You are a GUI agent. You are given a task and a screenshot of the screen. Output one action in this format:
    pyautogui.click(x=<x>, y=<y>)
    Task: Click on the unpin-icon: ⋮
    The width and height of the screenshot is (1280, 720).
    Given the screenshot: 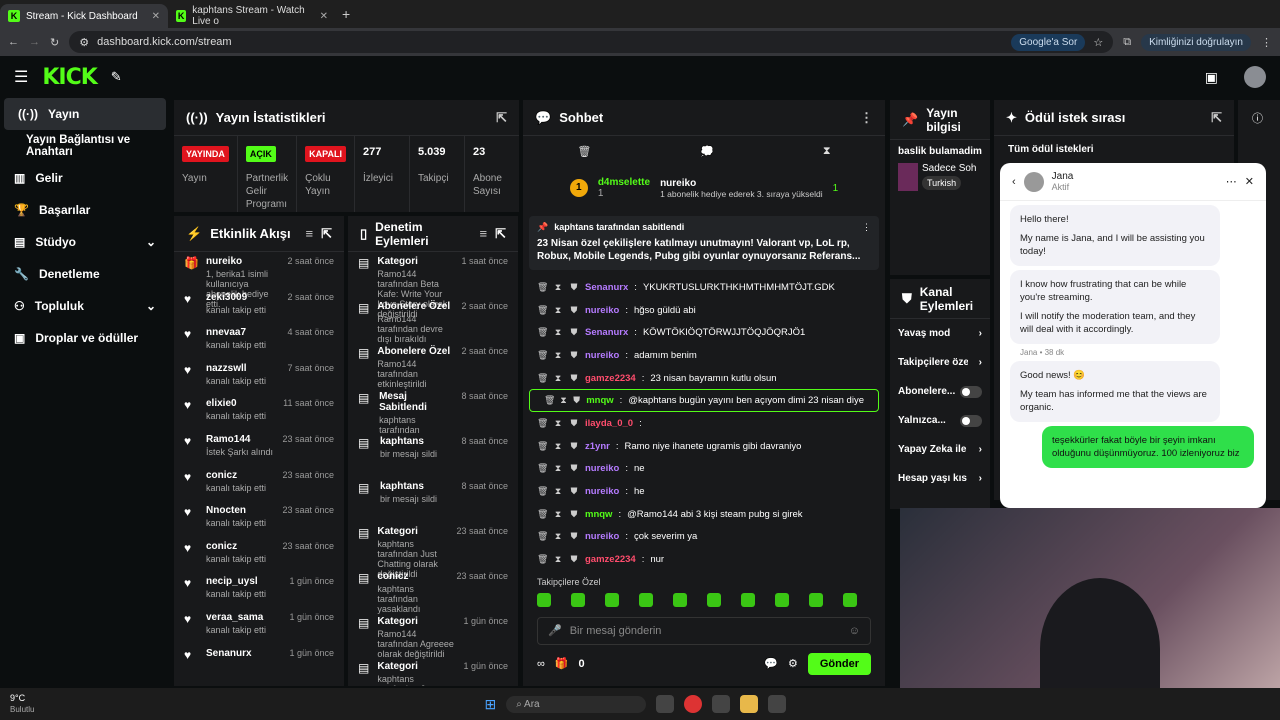 What is the action you would take?
    pyautogui.click(x=866, y=227)
    